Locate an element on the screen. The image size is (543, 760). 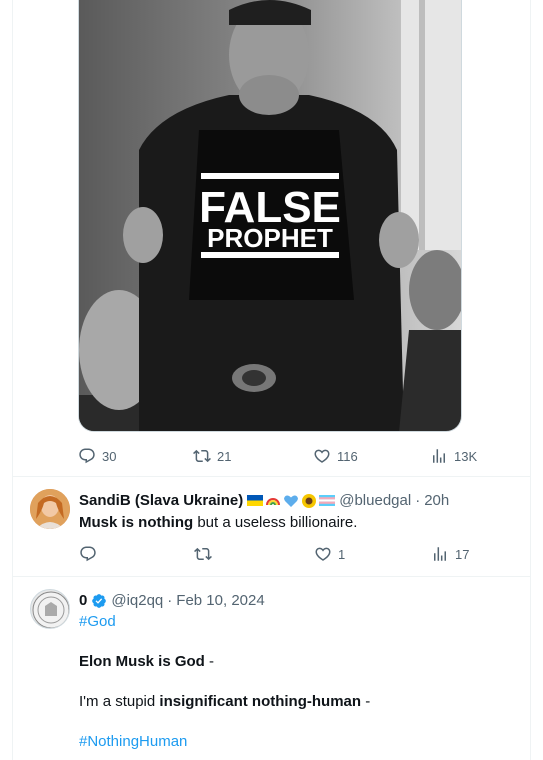
verified-badge-icon is located at coordinates (99, 600).